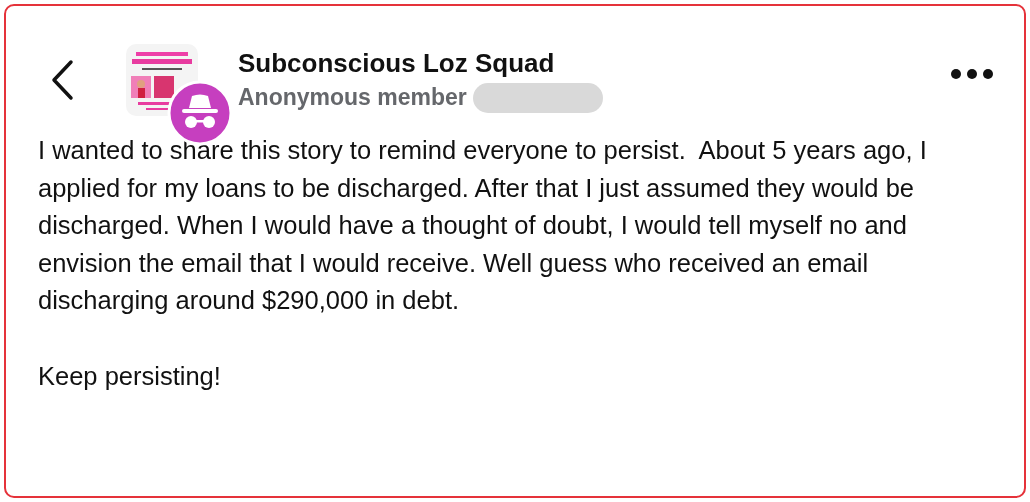 The image size is (1030, 502). What do you see at coordinates (352, 97) in the screenshot?
I see `author-name: Anonymous member` at bounding box center [352, 97].